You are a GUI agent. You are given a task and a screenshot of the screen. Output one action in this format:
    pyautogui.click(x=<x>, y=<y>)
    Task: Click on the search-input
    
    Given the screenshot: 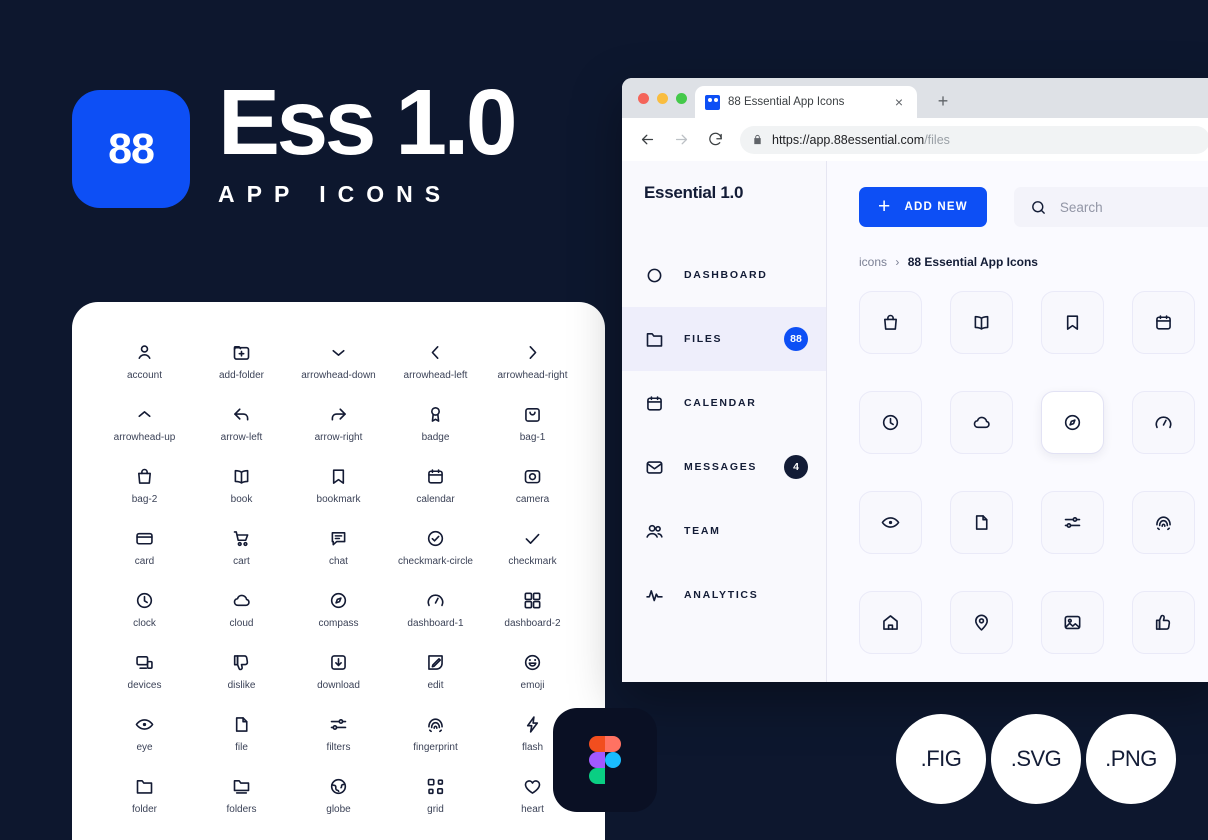 What is the action you would take?
    pyautogui.click(x=1132, y=207)
    